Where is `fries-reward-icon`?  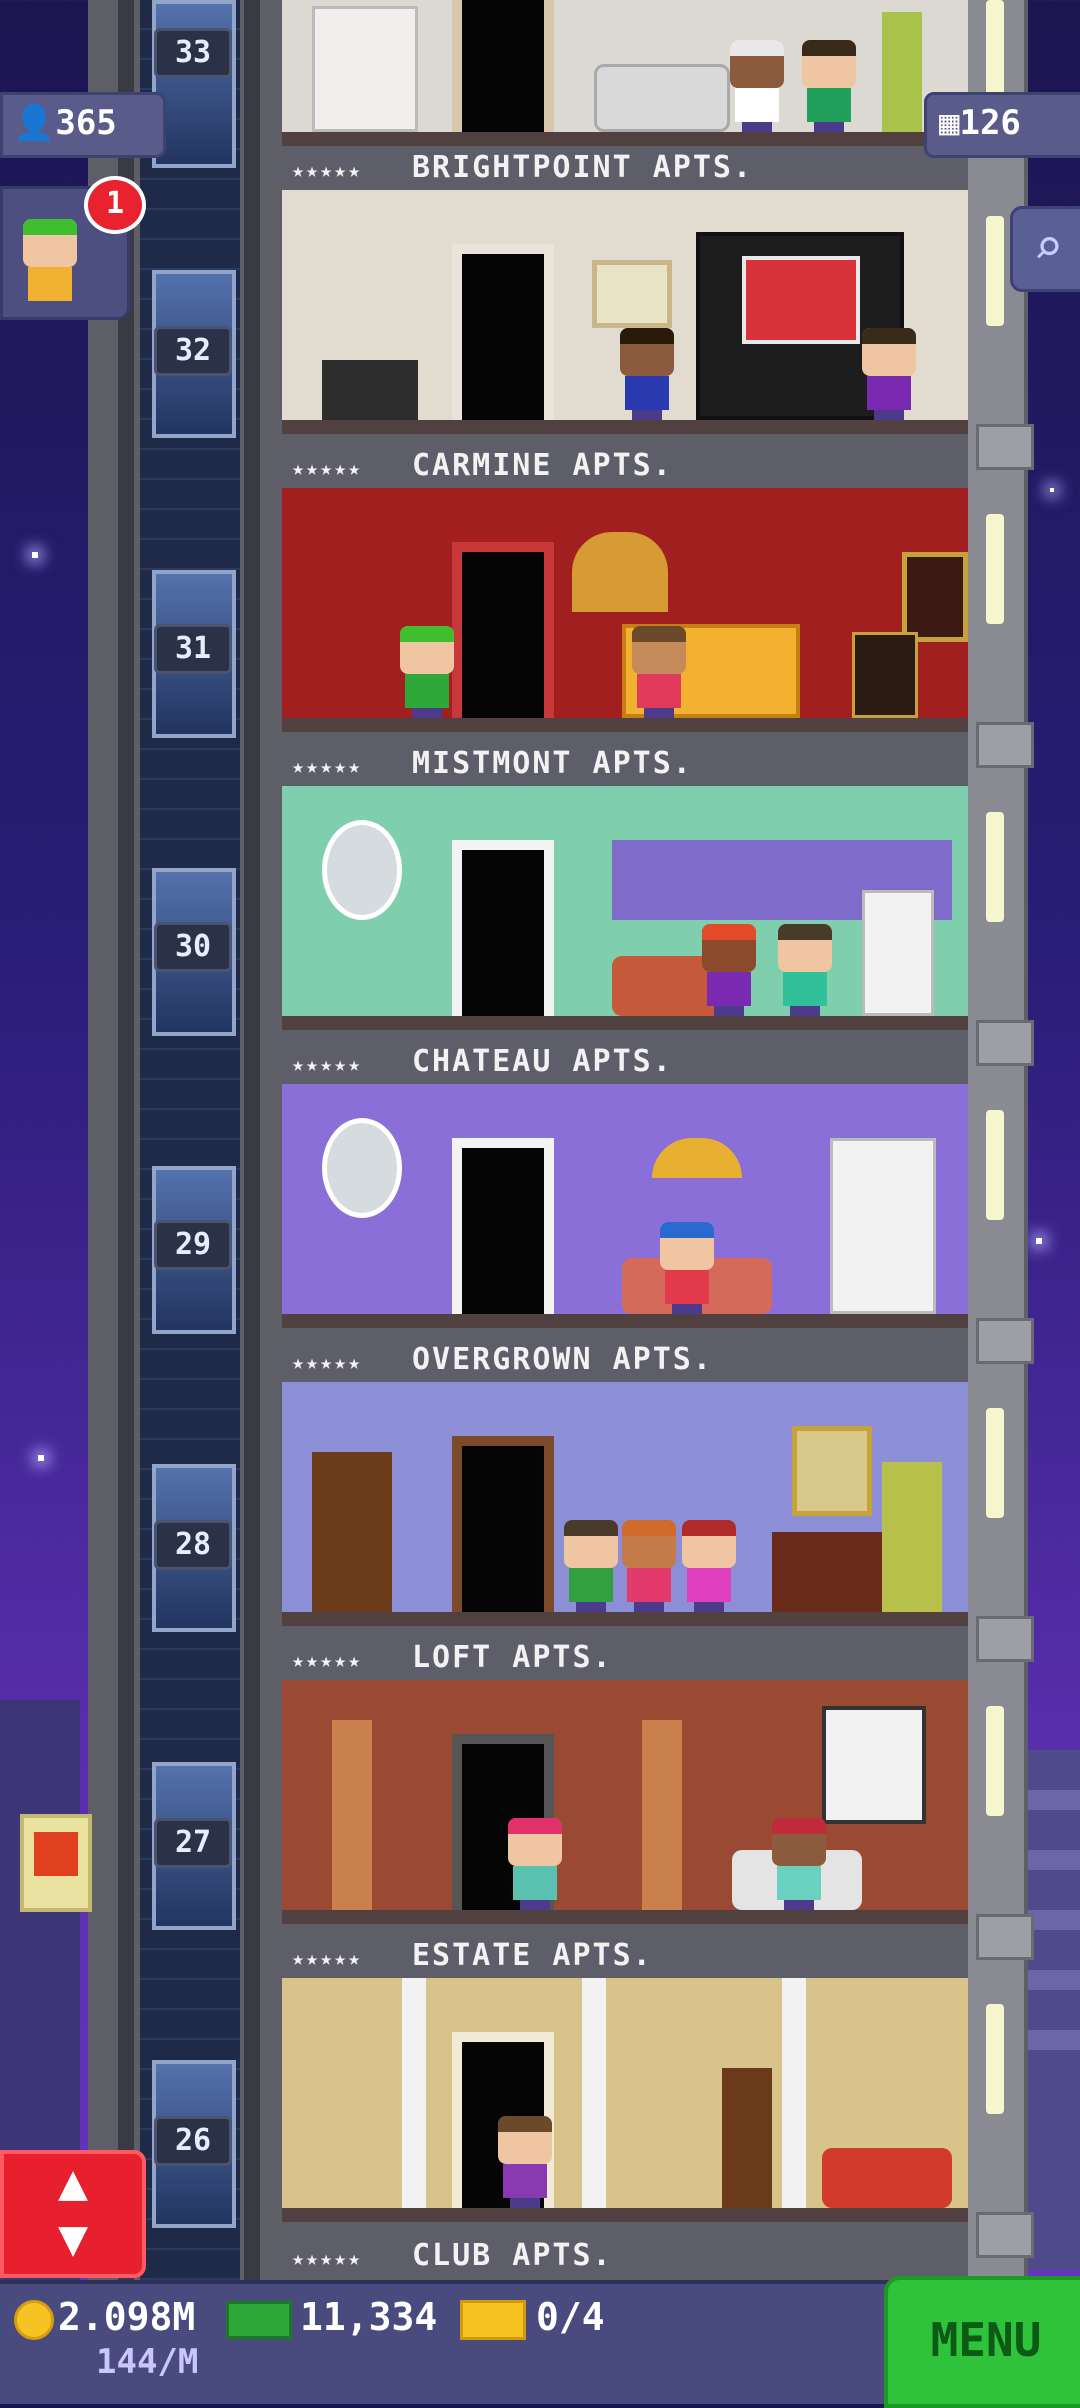 fries-reward-icon is located at coordinates (56, 1863).